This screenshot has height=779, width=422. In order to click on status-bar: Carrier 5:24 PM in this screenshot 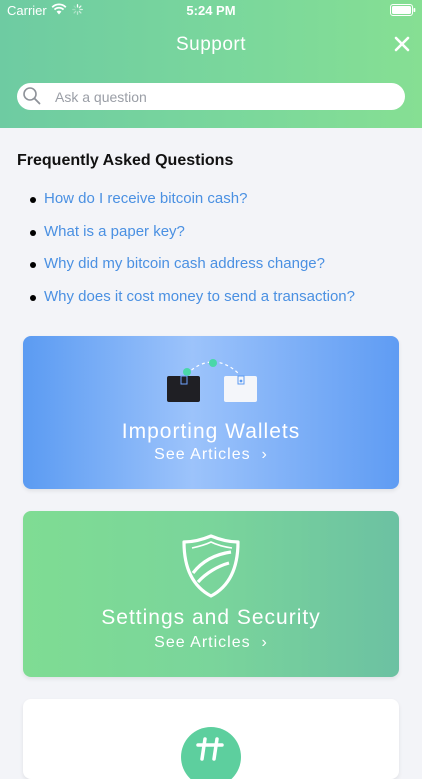, I will do `click(211, 11)`.